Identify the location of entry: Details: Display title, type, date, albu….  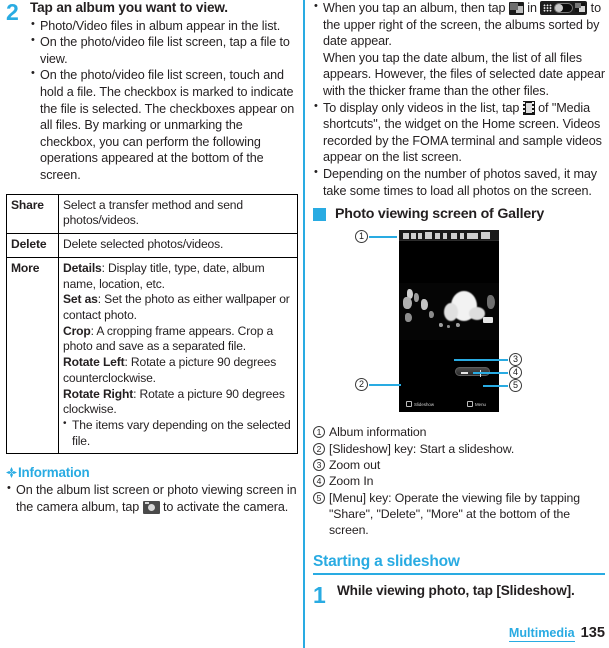
(178, 276).